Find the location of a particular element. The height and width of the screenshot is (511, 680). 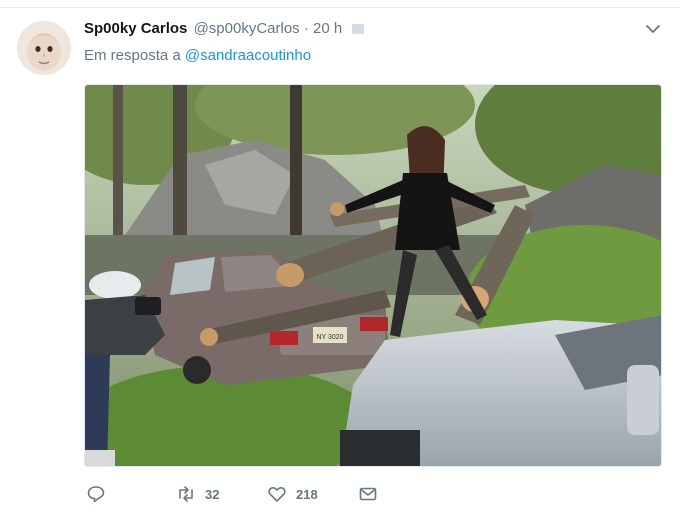

user-handle: @sp00kyCarlos is located at coordinates (247, 28).